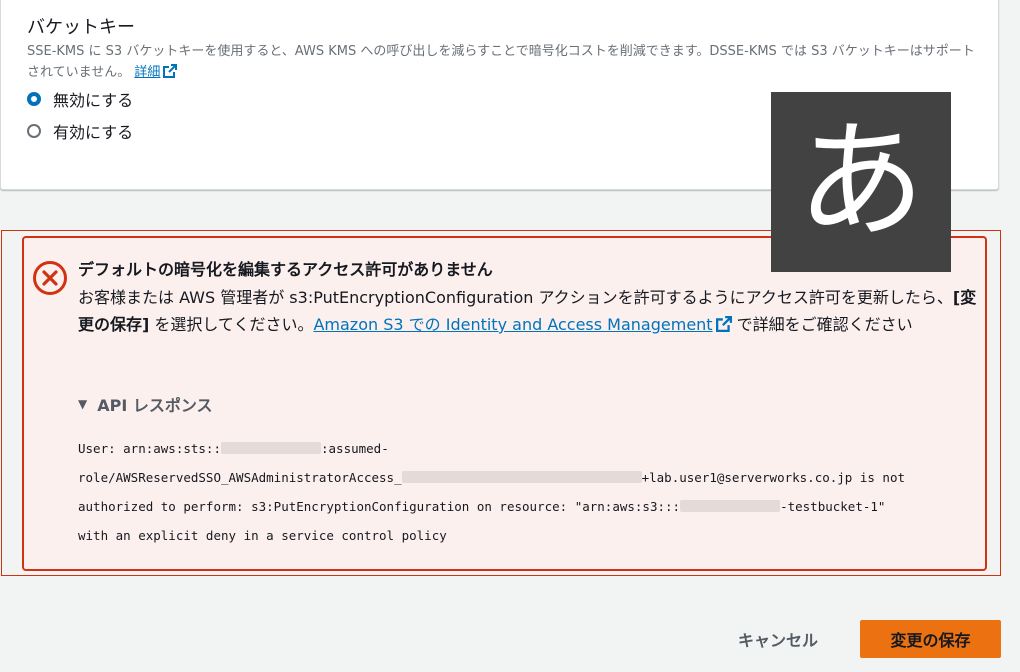 Image resolution: width=1020 pixels, height=672 pixels. I want to click on details-link-label: 詳細, so click(147, 72).